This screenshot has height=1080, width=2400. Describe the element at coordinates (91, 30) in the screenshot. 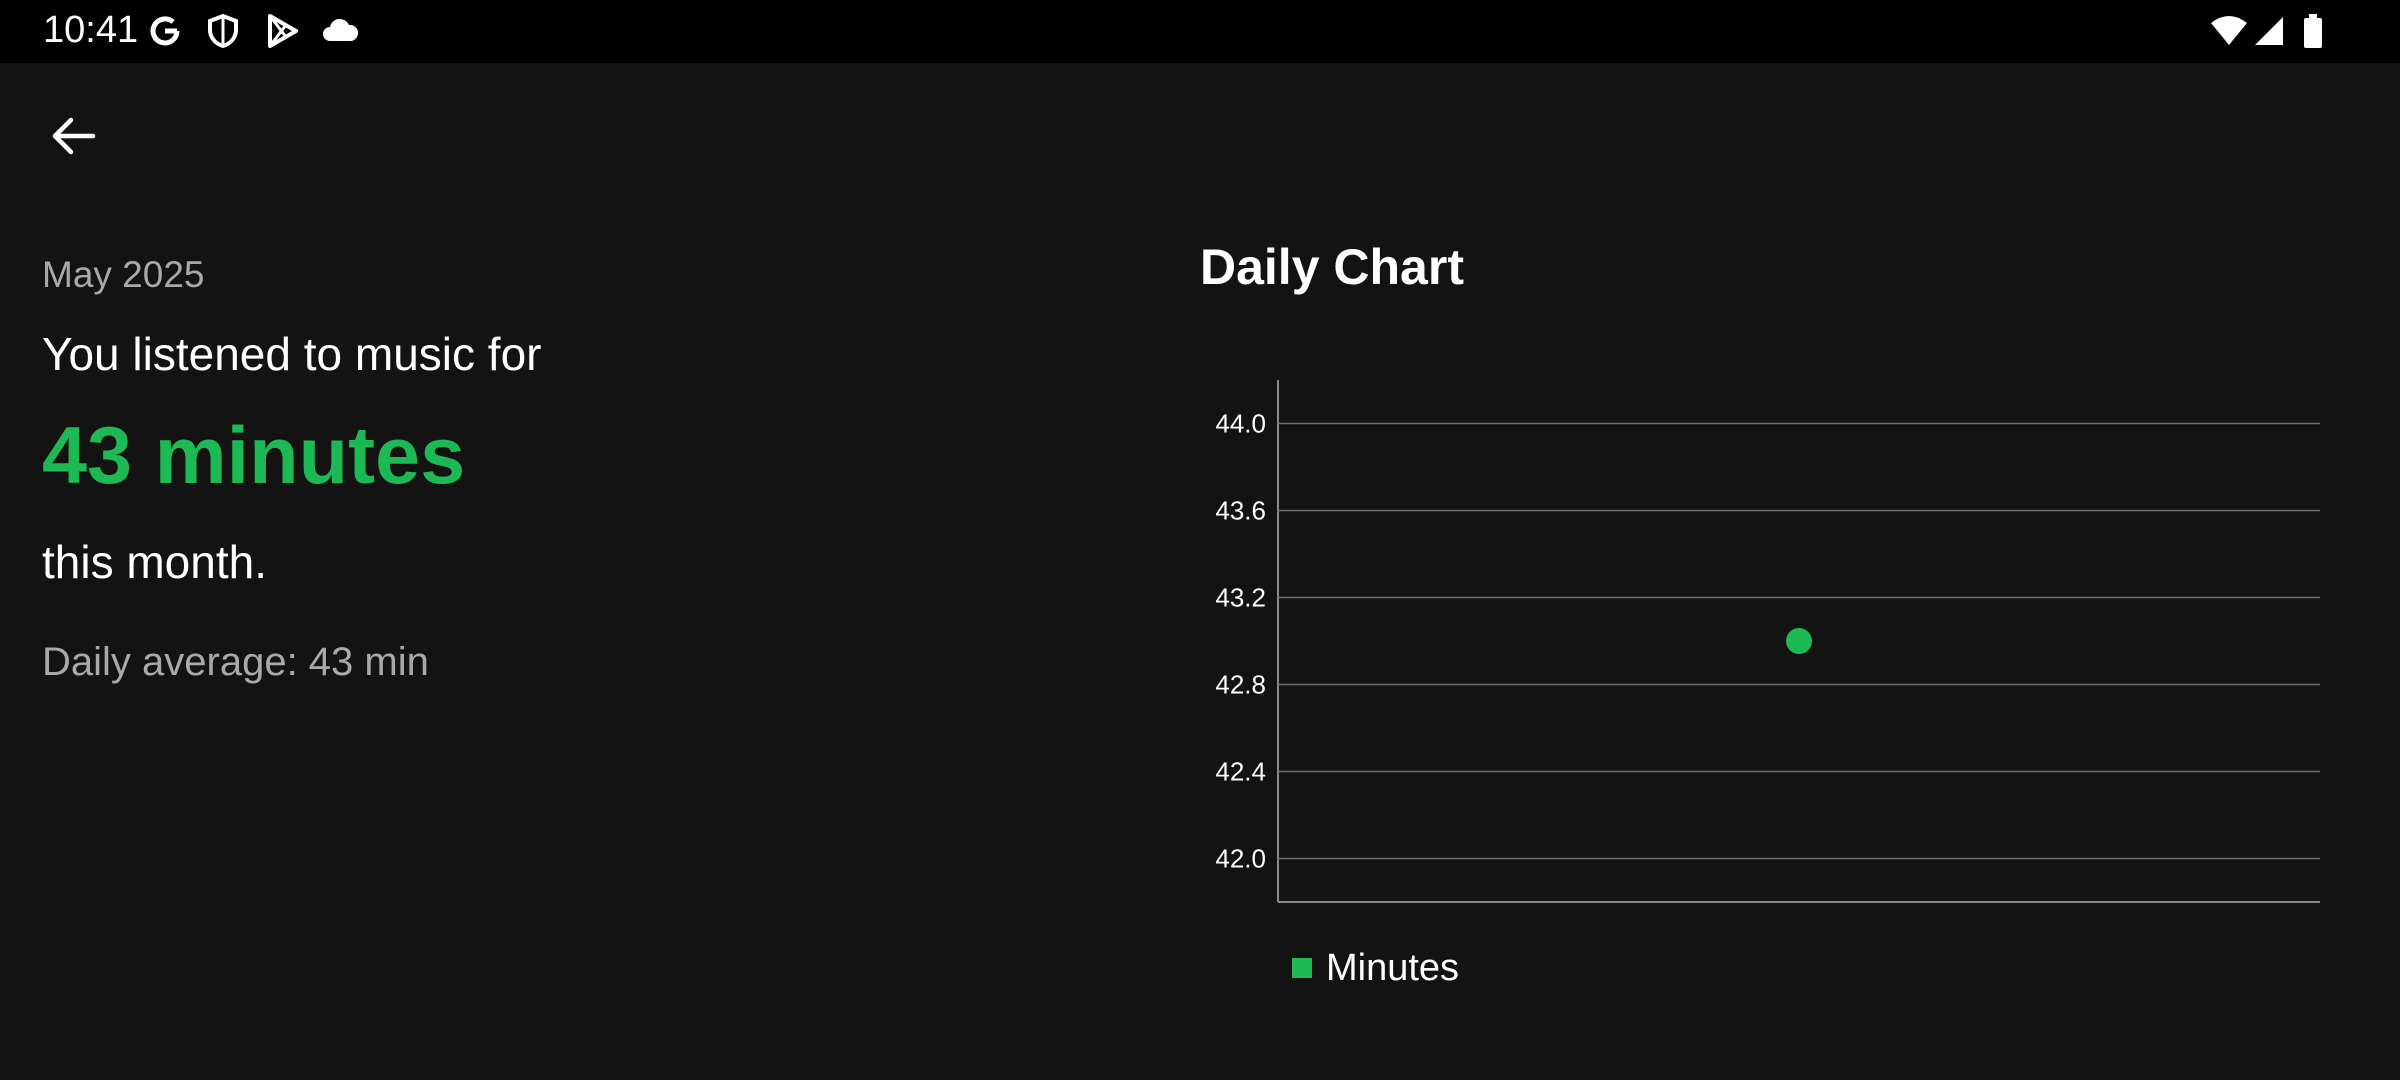

I see `status-time: 10:41` at that location.